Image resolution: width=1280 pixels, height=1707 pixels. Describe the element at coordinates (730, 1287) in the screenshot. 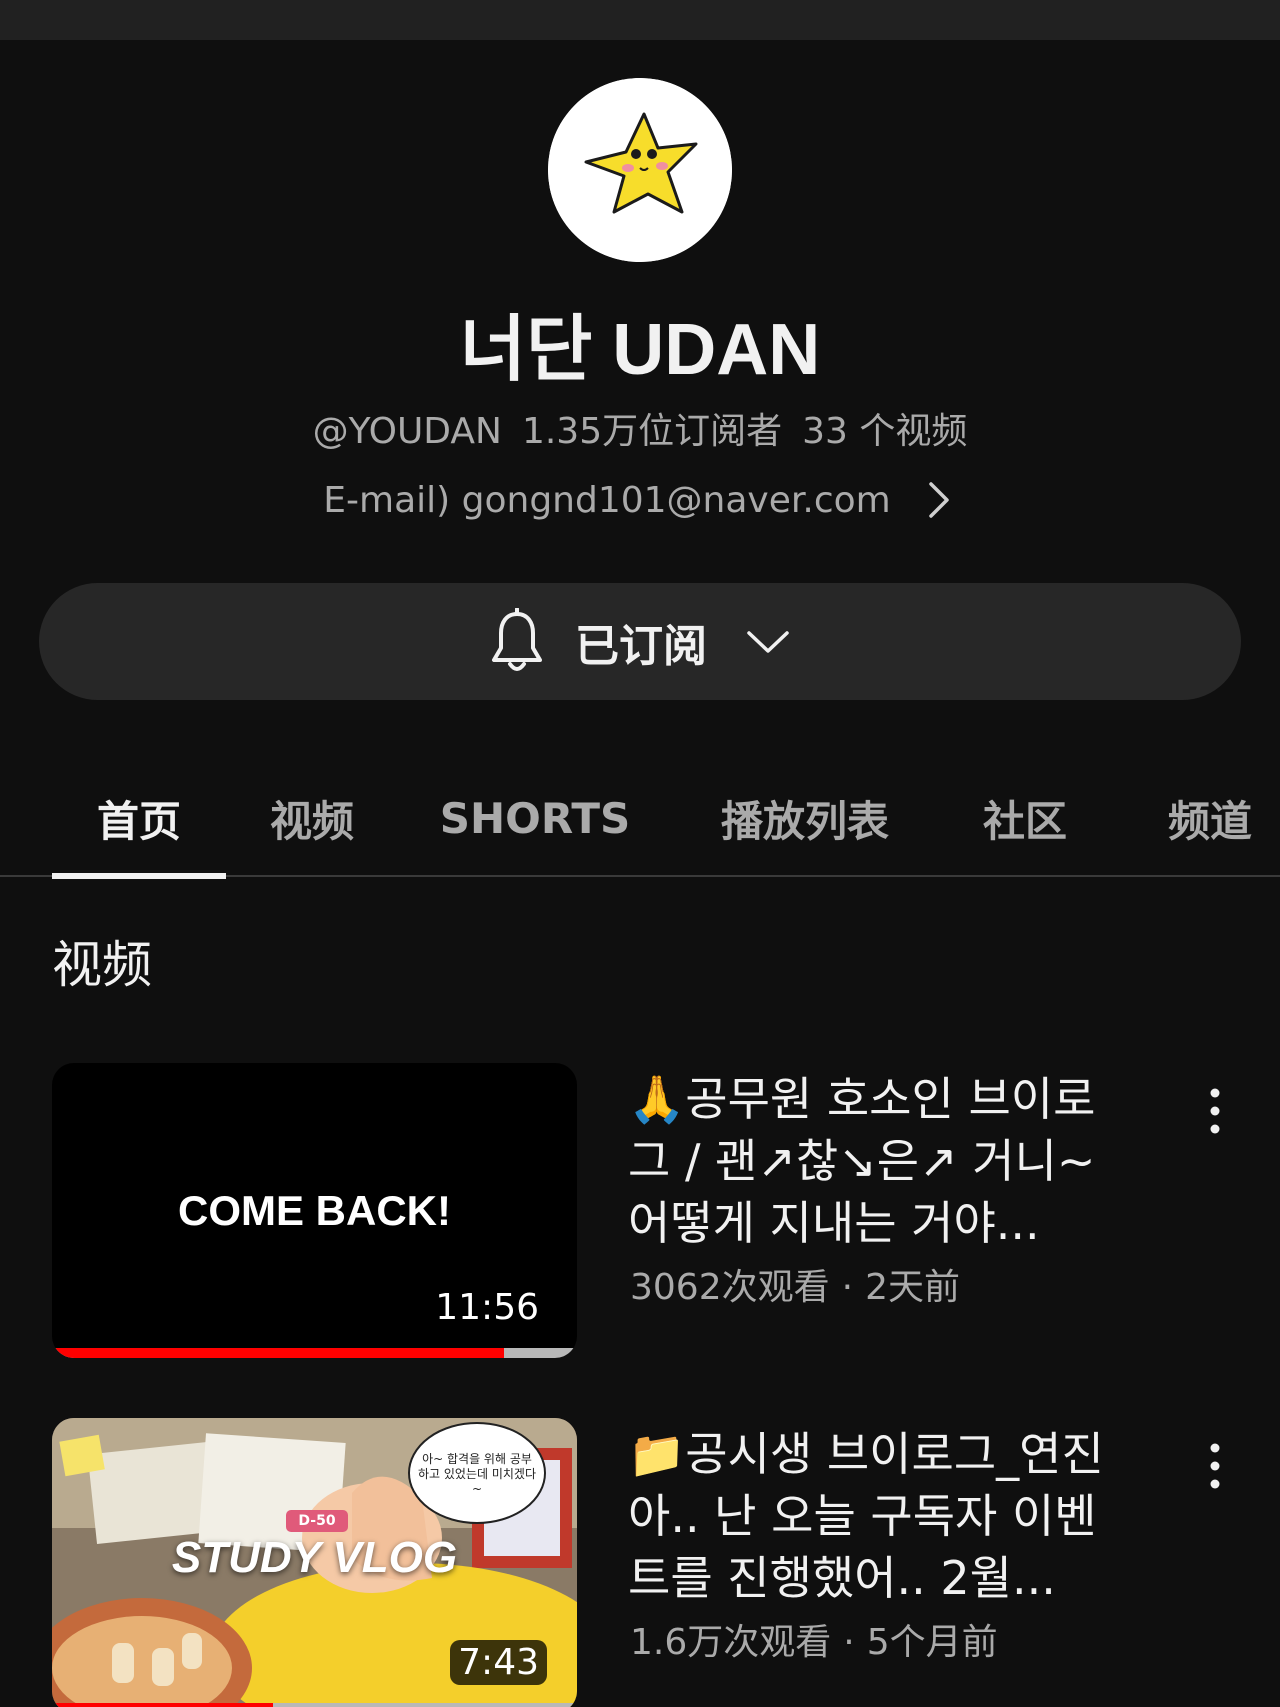

I see `view-count: 3062次观看` at that location.